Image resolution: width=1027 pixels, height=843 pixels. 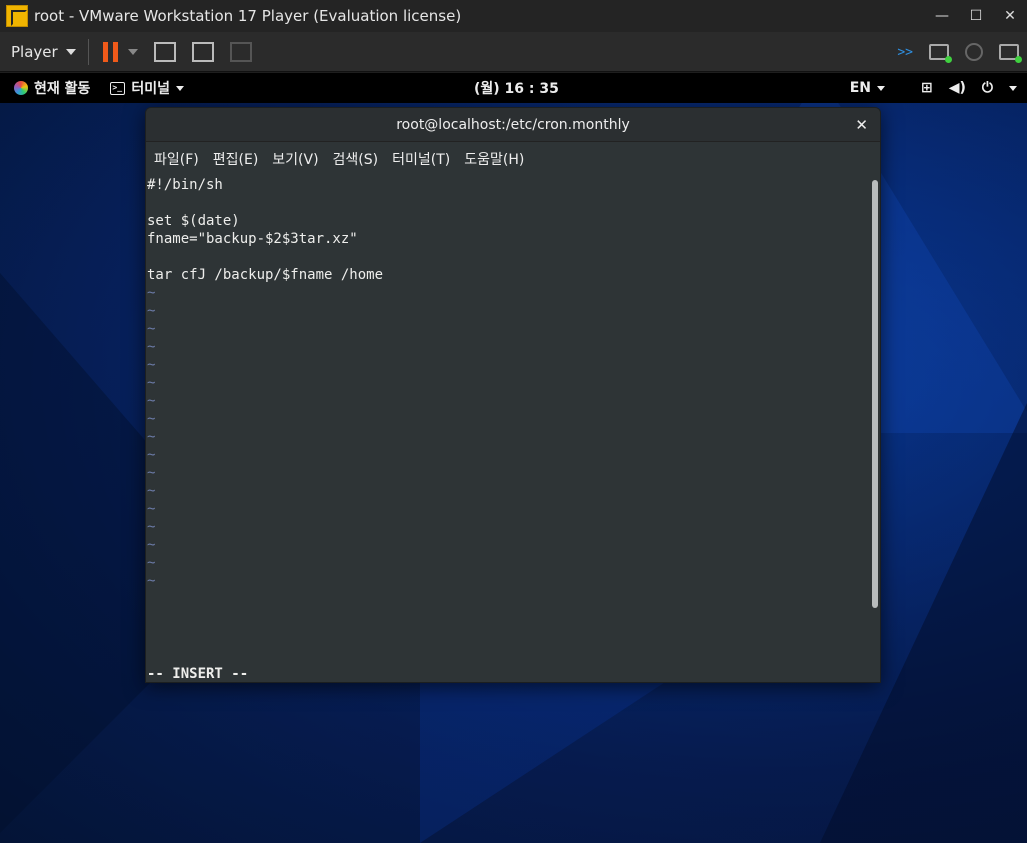 I want to click on player-menu-button: Player, so click(x=43, y=52).